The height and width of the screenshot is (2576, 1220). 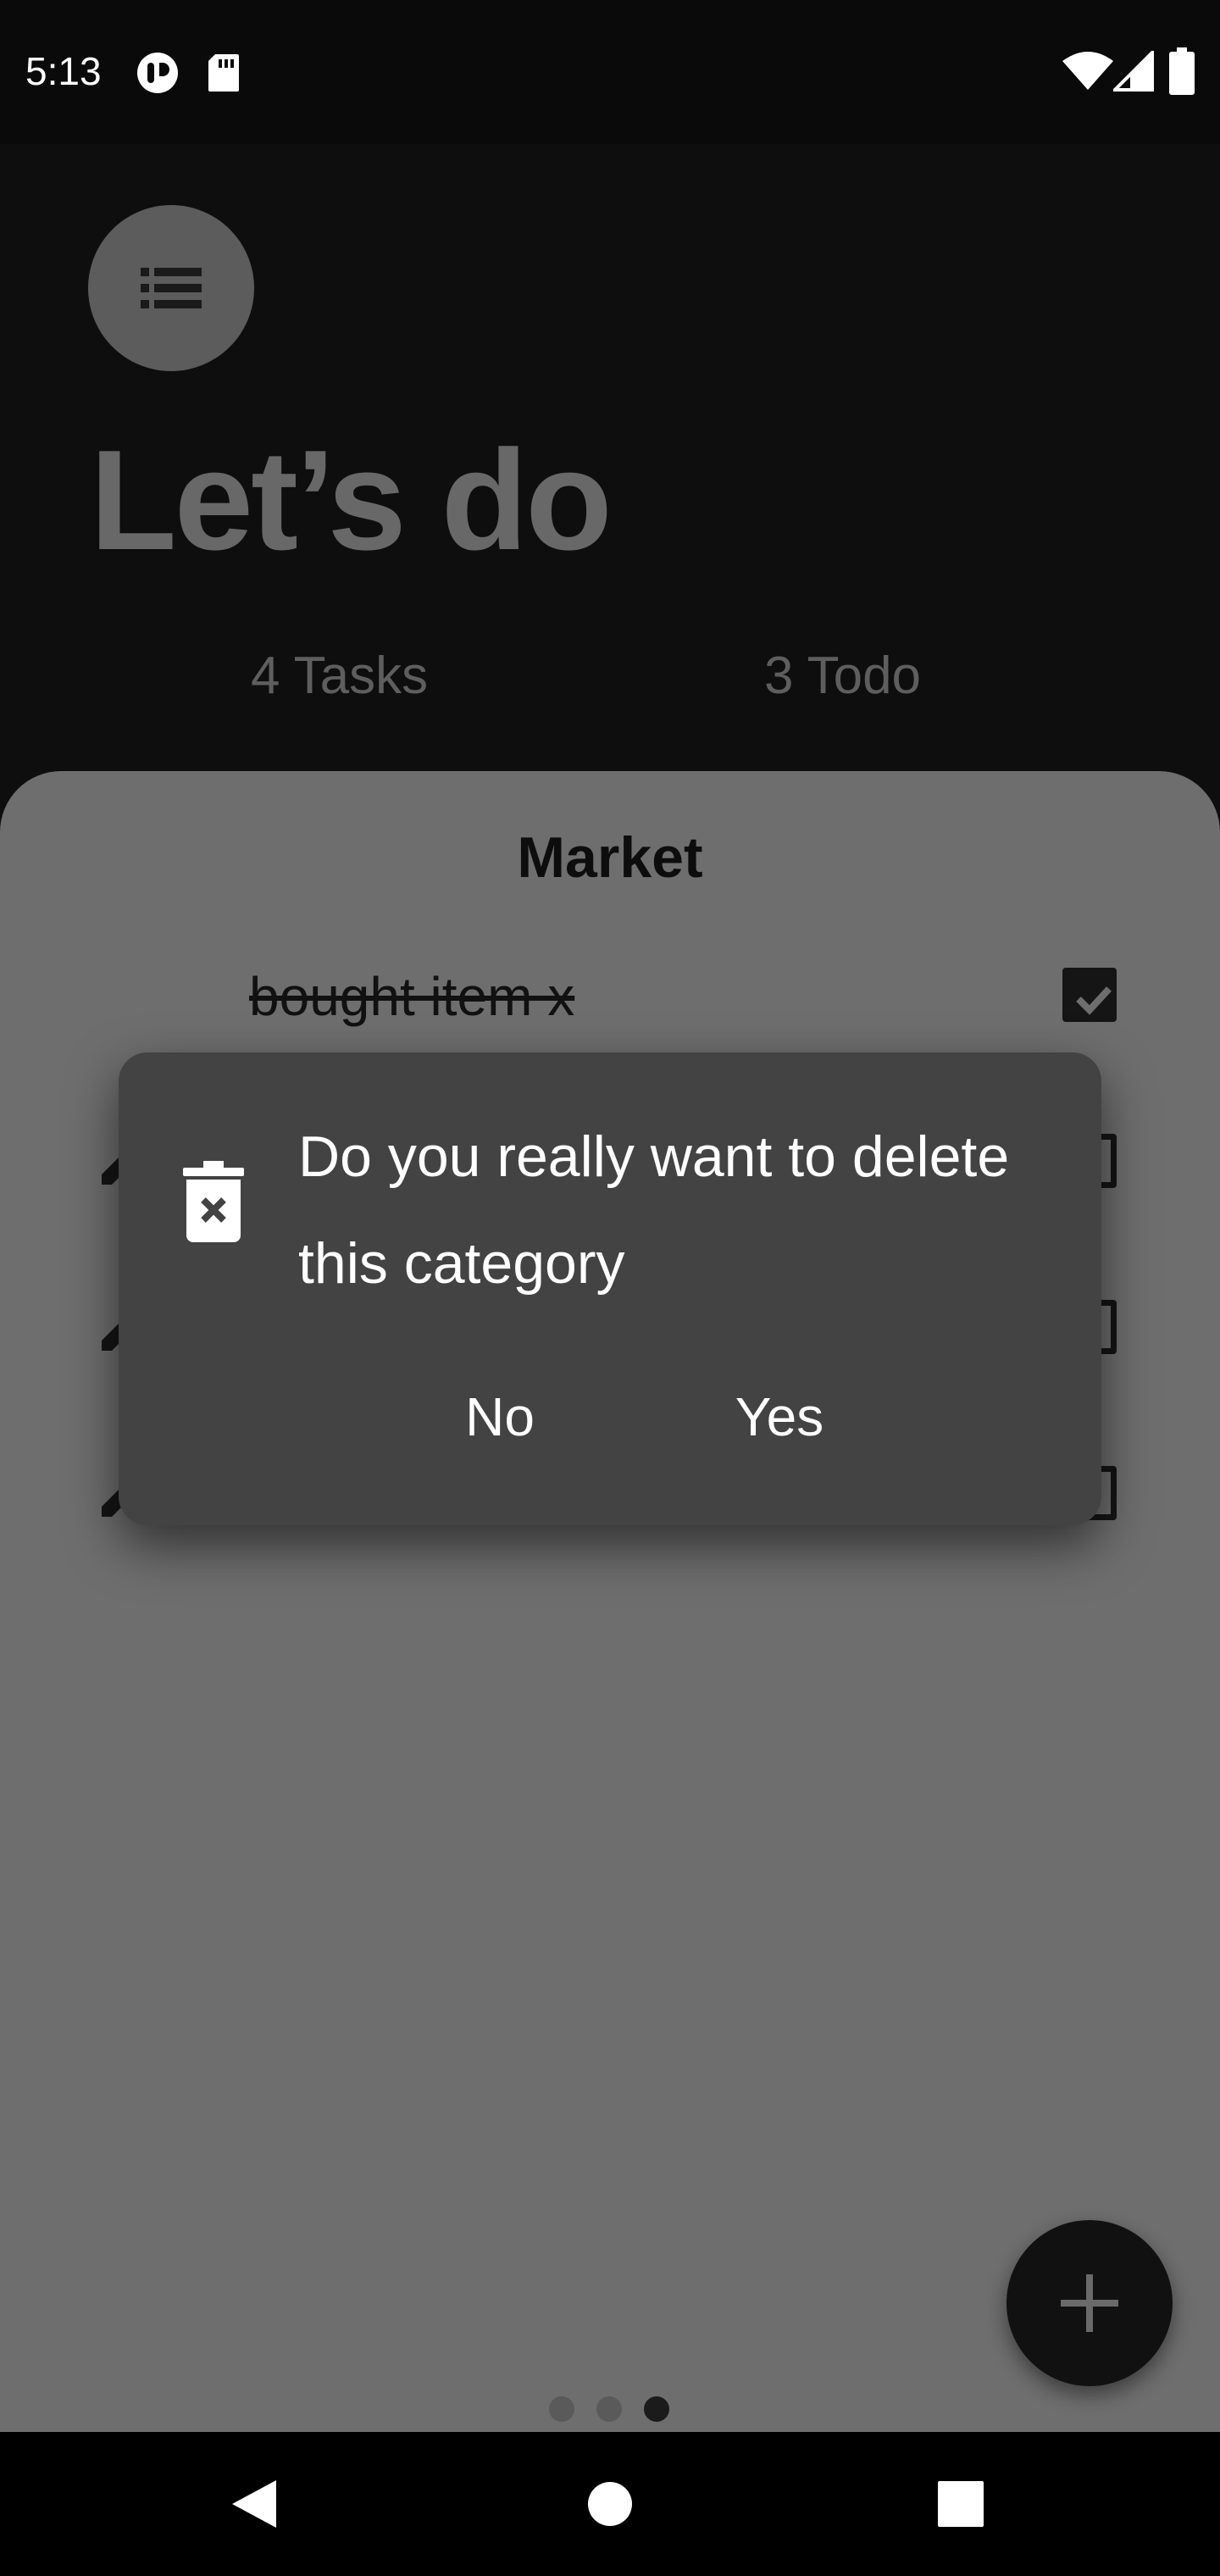 I want to click on home-icon, so click(x=610, y=2504).